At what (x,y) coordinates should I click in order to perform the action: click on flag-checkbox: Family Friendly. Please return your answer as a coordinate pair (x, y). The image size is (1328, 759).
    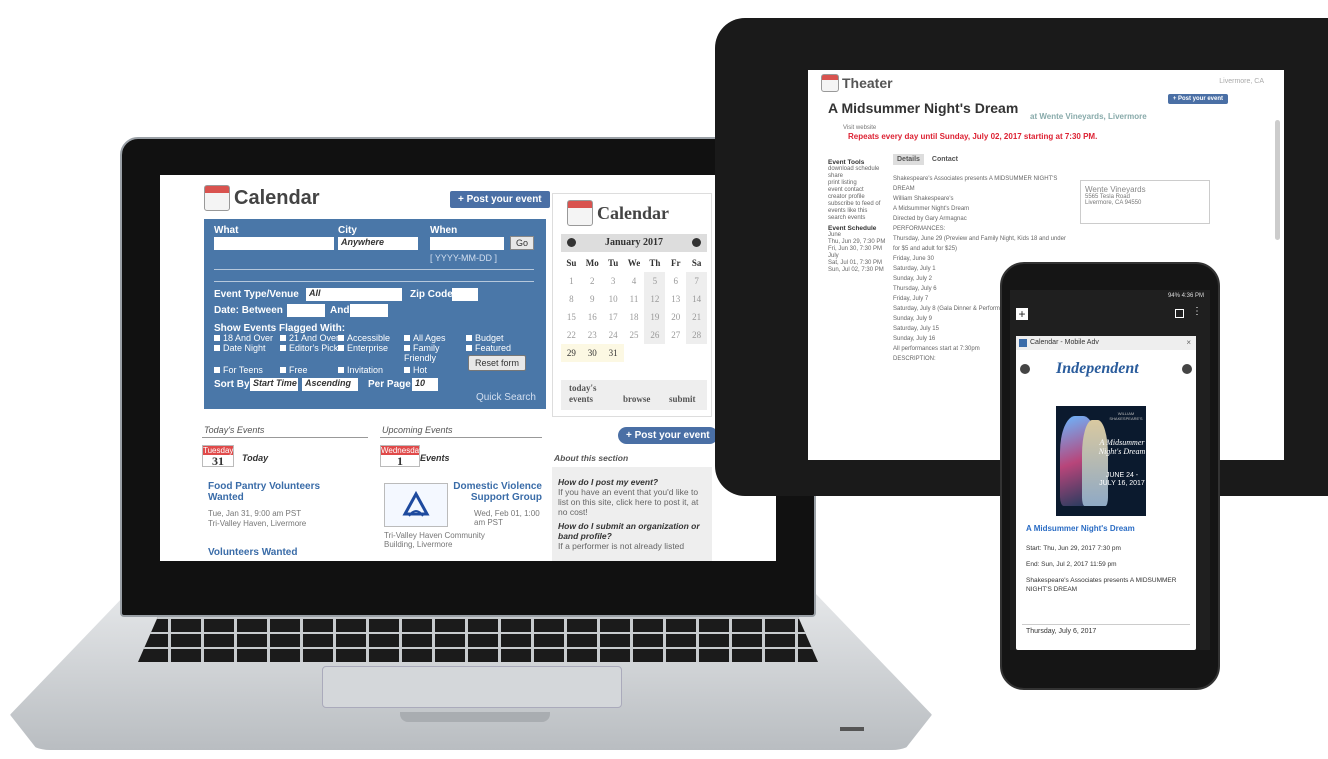
    Looking at the image, I should click on (432, 353).